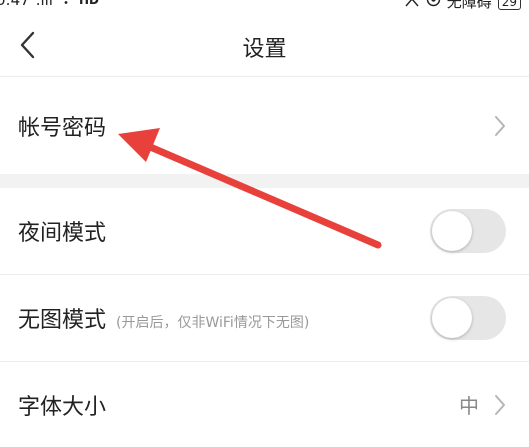  I want to click on row-label-font-size: 字体大小, so click(62, 407).